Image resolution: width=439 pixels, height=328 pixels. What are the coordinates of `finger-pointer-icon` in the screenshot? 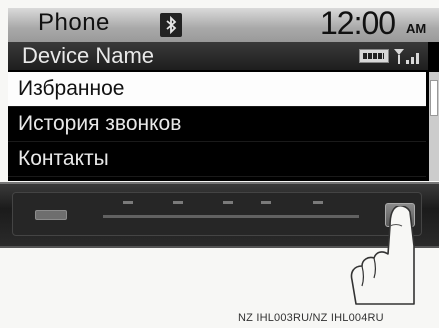 It's located at (382, 255).